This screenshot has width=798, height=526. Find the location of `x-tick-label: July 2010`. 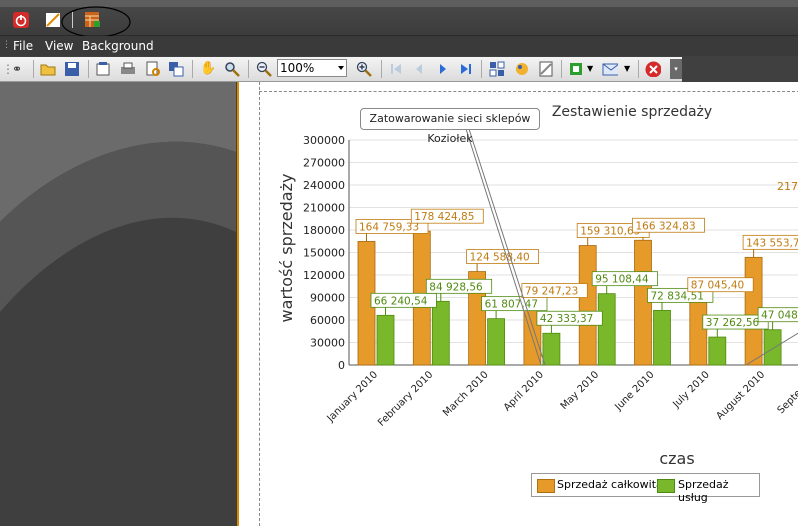

x-tick-label: July 2010 is located at coordinates (690, 389).